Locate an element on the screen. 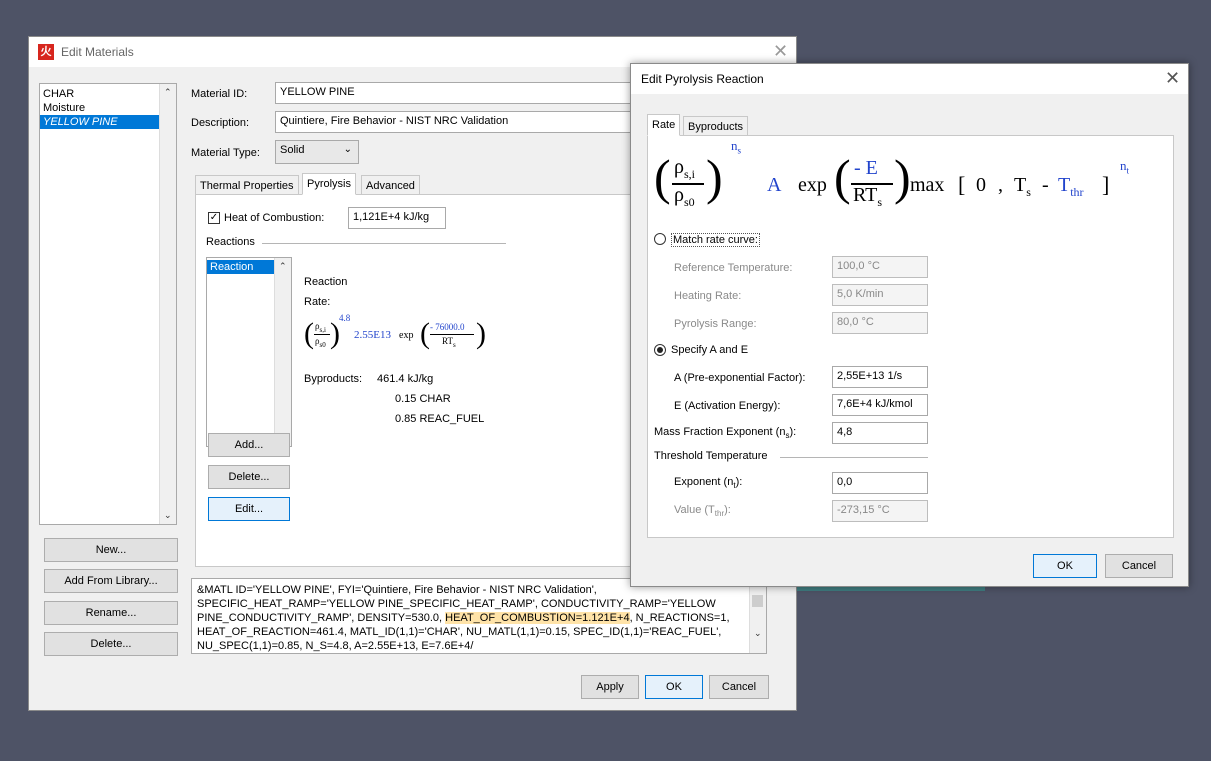  ent-pre: Exponent (n is located at coordinates (704, 482).